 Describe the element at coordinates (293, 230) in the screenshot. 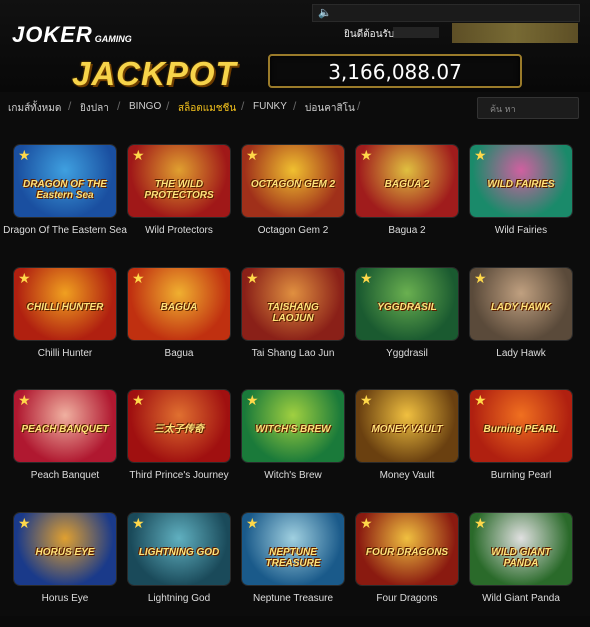

I see `game-name: Octagon Gem 2` at that location.